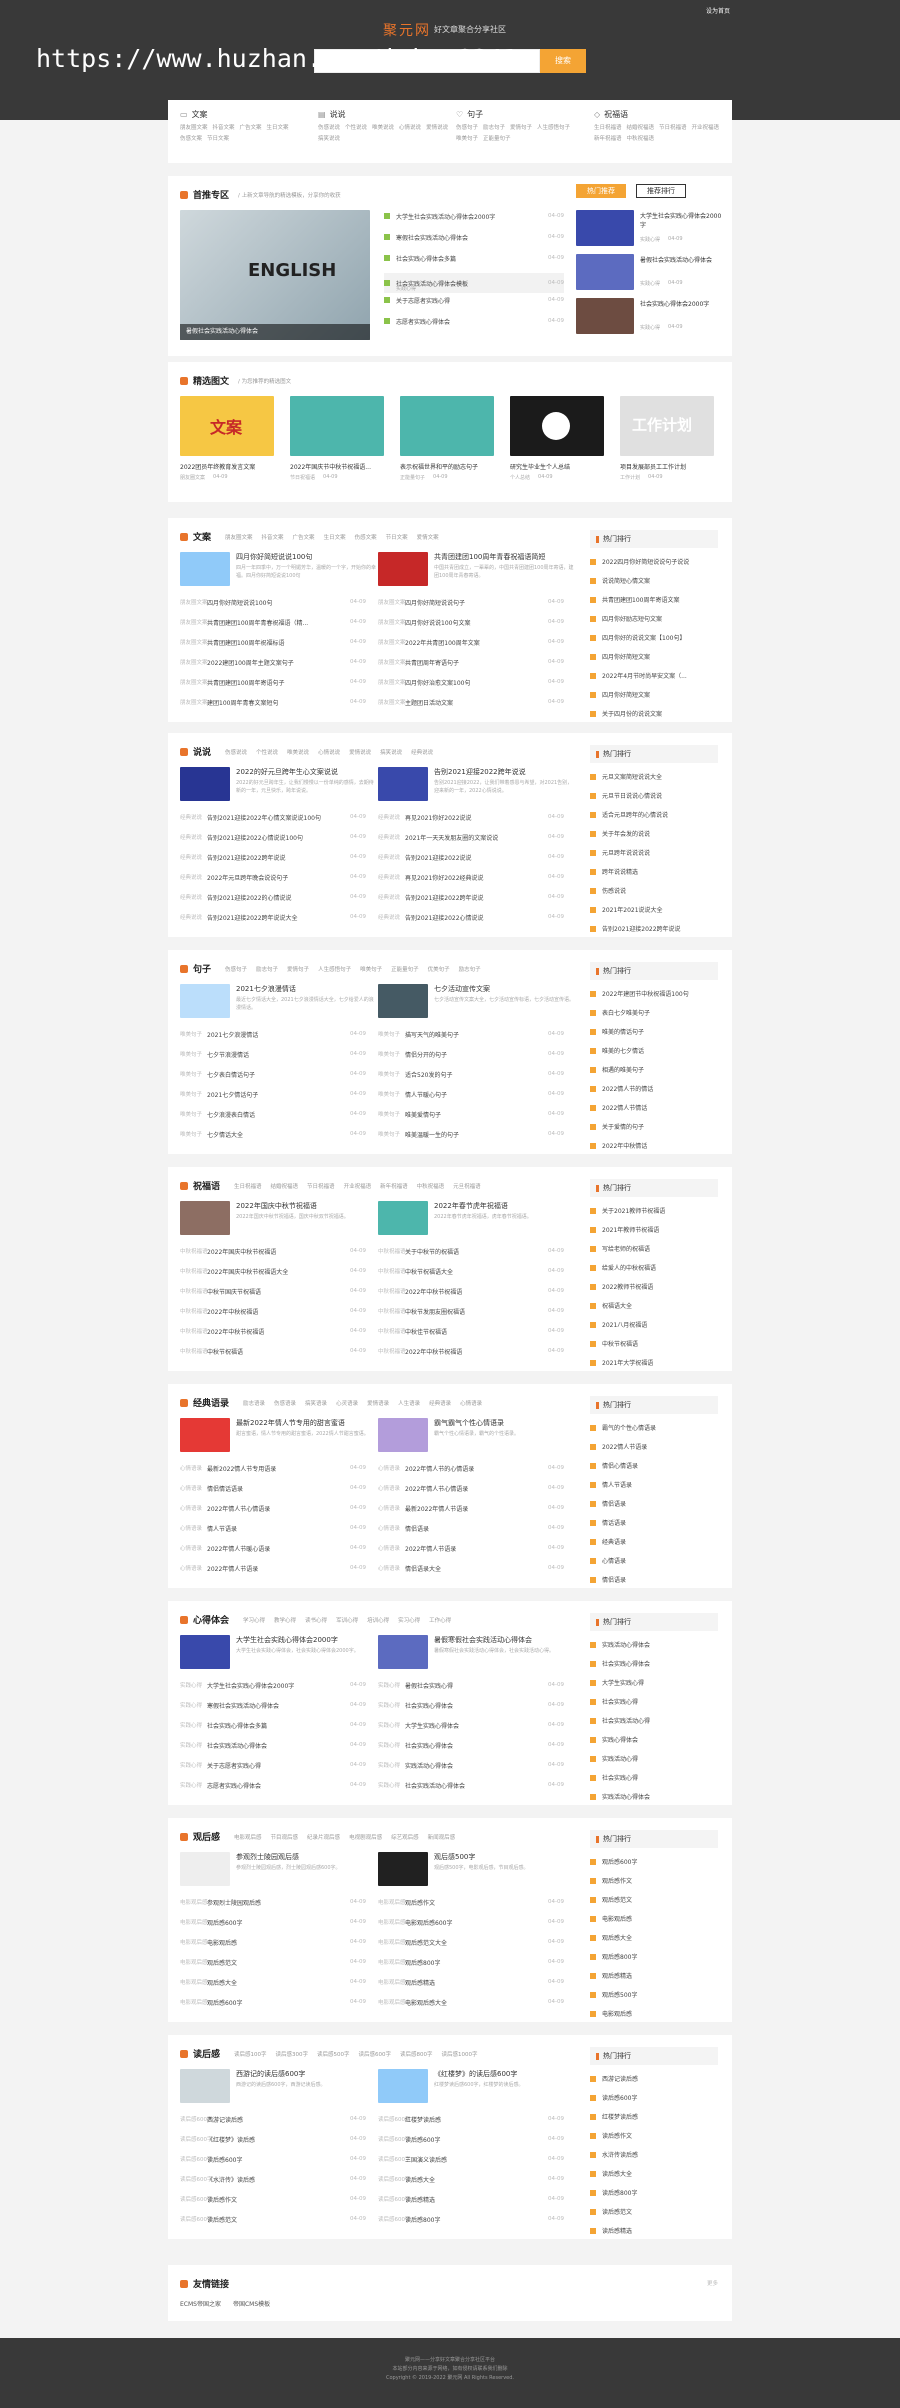 The width and height of the screenshot is (900, 2408). Describe the element at coordinates (278, 1351) in the screenshot. I see `row-title: 中秋节祝福语` at that location.